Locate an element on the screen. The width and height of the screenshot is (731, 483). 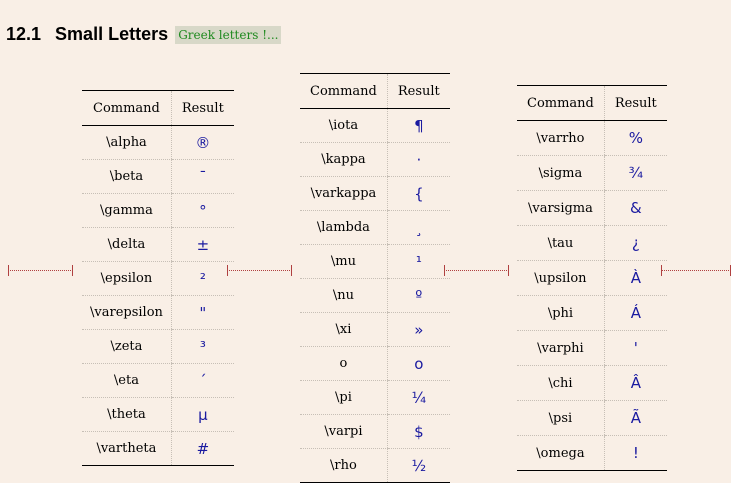
command-cell: \phi is located at coordinates (561, 313).